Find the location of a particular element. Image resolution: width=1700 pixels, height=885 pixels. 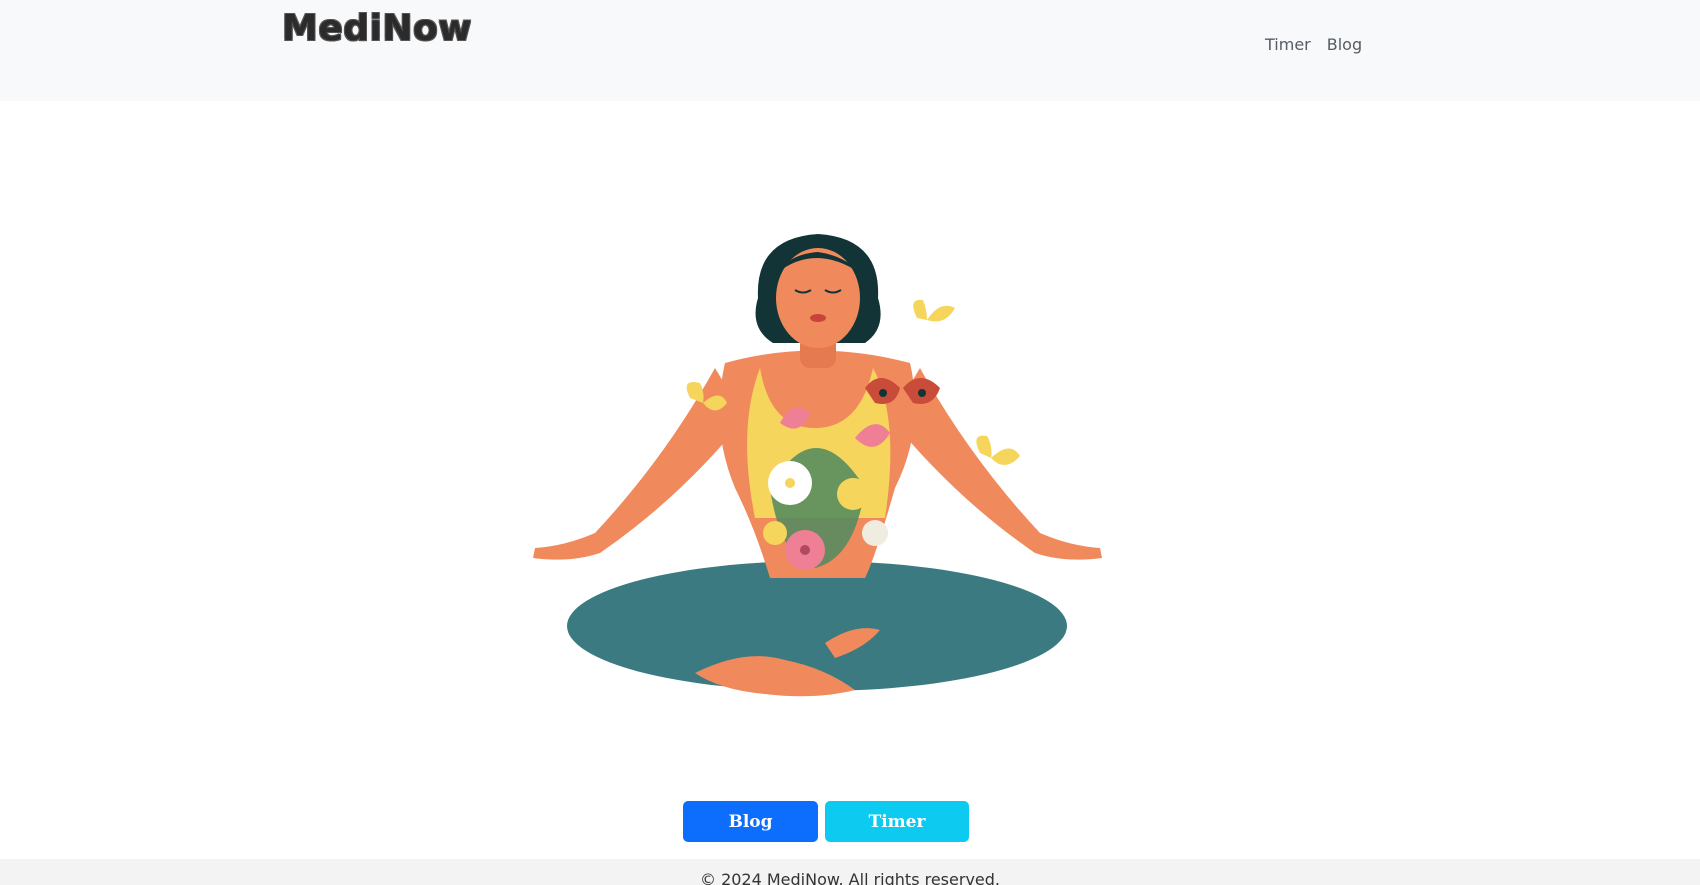

blog-button: Blog is located at coordinates (750, 821).